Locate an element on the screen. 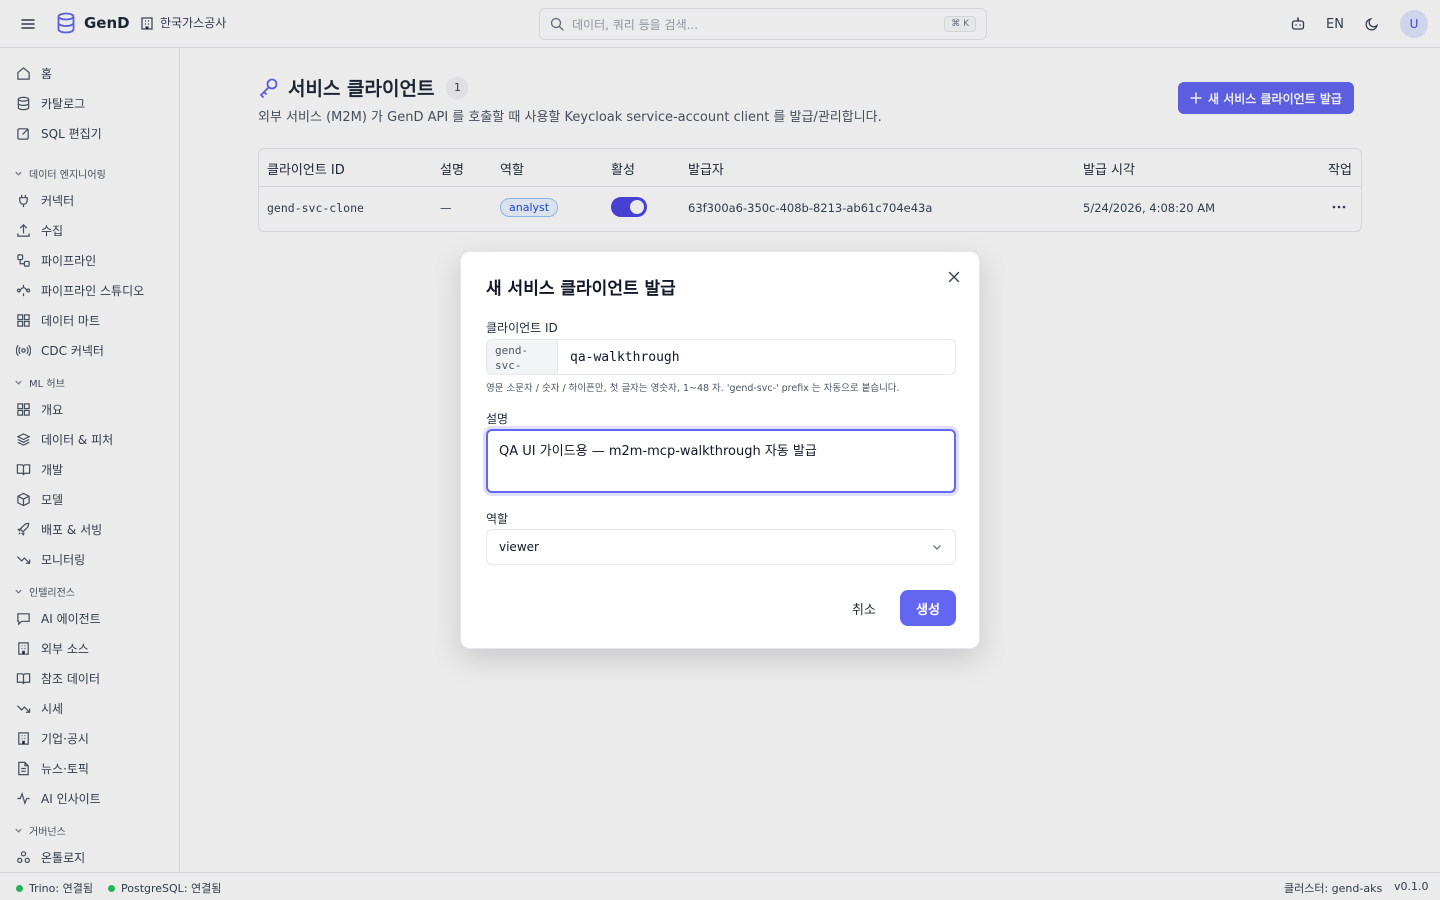 Image resolution: width=1440 pixels, height=900 pixels. client-id-field: gend-svc- is located at coordinates (721, 357).